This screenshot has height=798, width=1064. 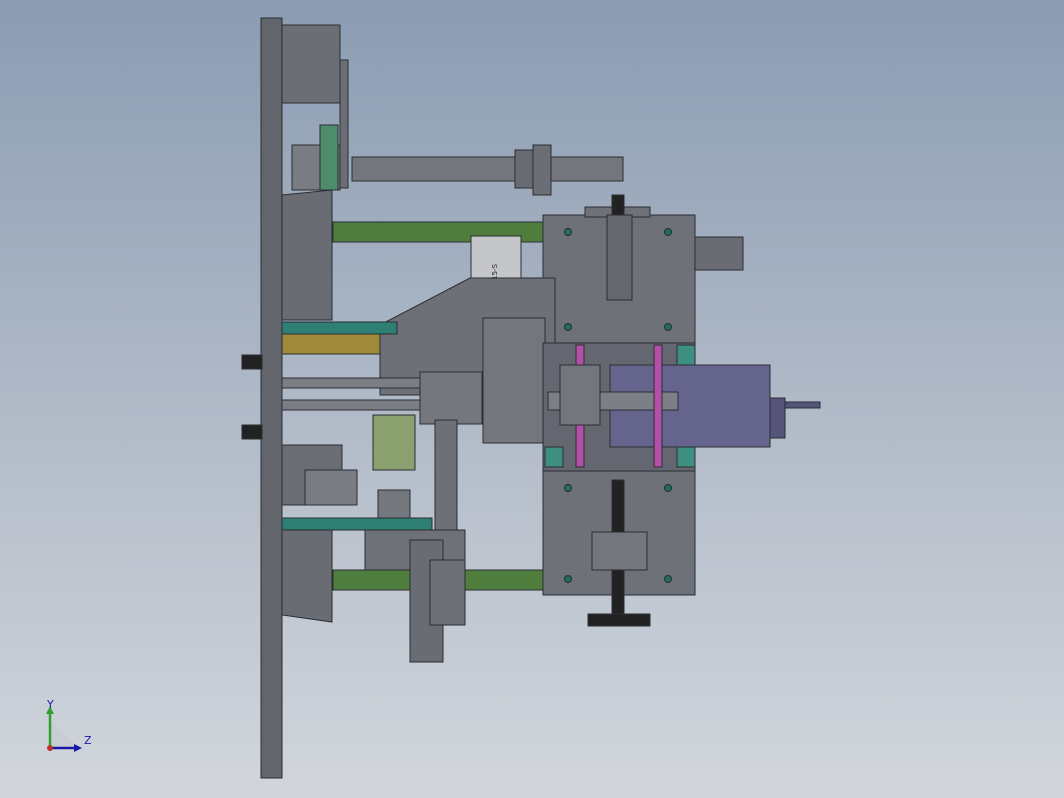 What do you see at coordinates (331, 344) in the screenshot?
I see `gold-slide-bar` at bounding box center [331, 344].